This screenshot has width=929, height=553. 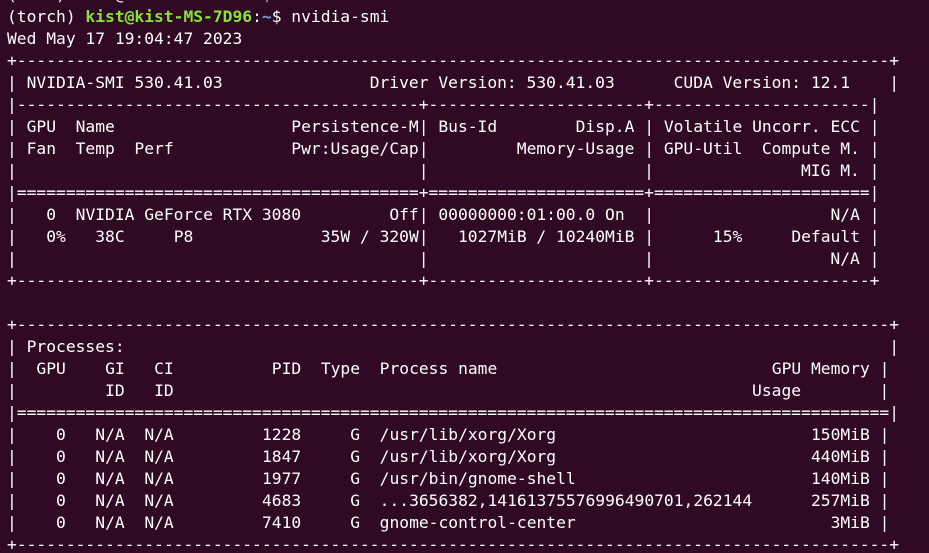 I want to click on process-pid: 1228, so click(x=281, y=434).